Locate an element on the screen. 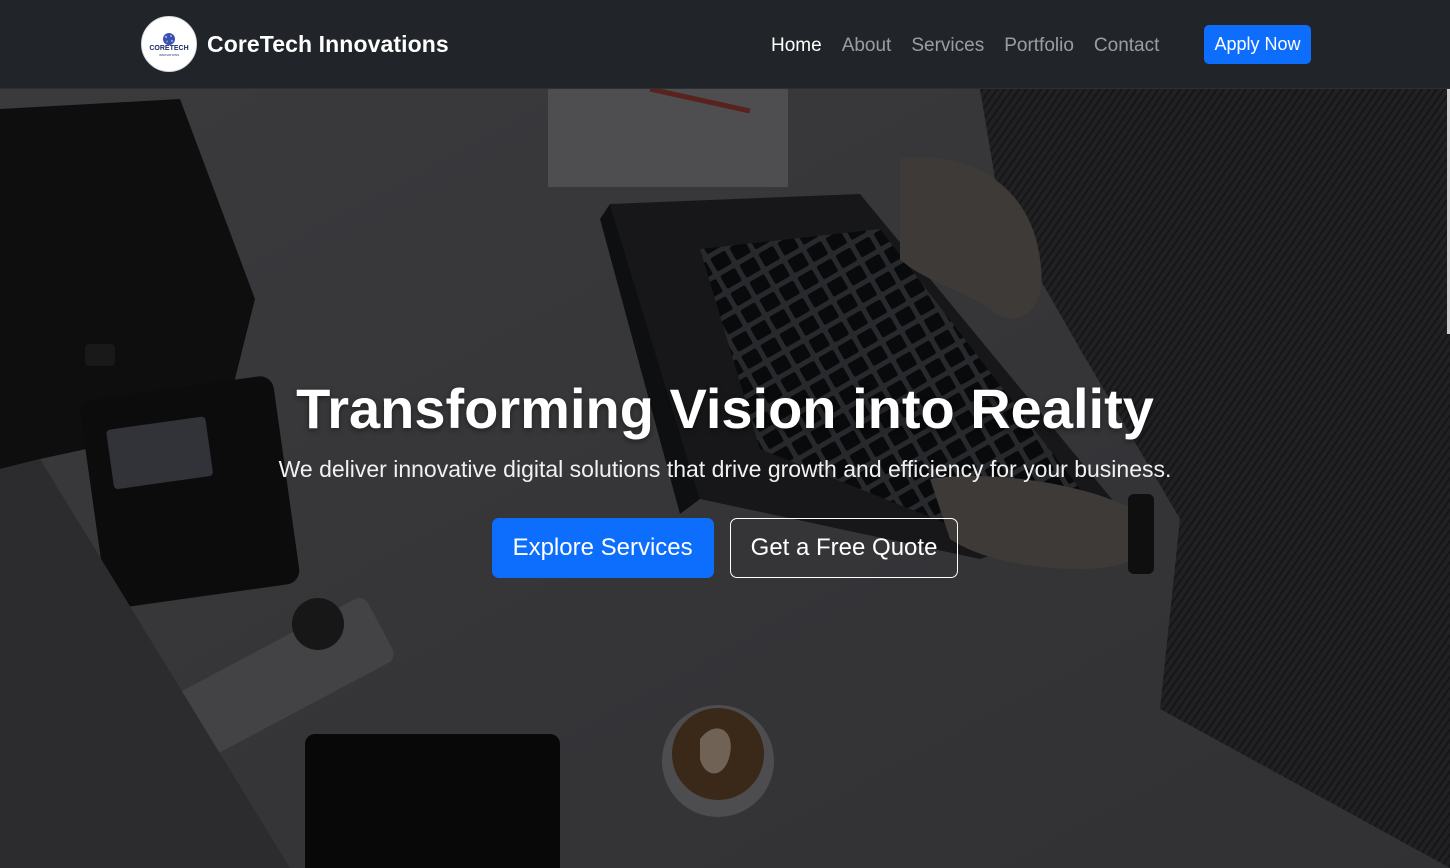 The width and height of the screenshot is (1450, 868). apply-now-button: Apply Now is located at coordinates (1257, 44).